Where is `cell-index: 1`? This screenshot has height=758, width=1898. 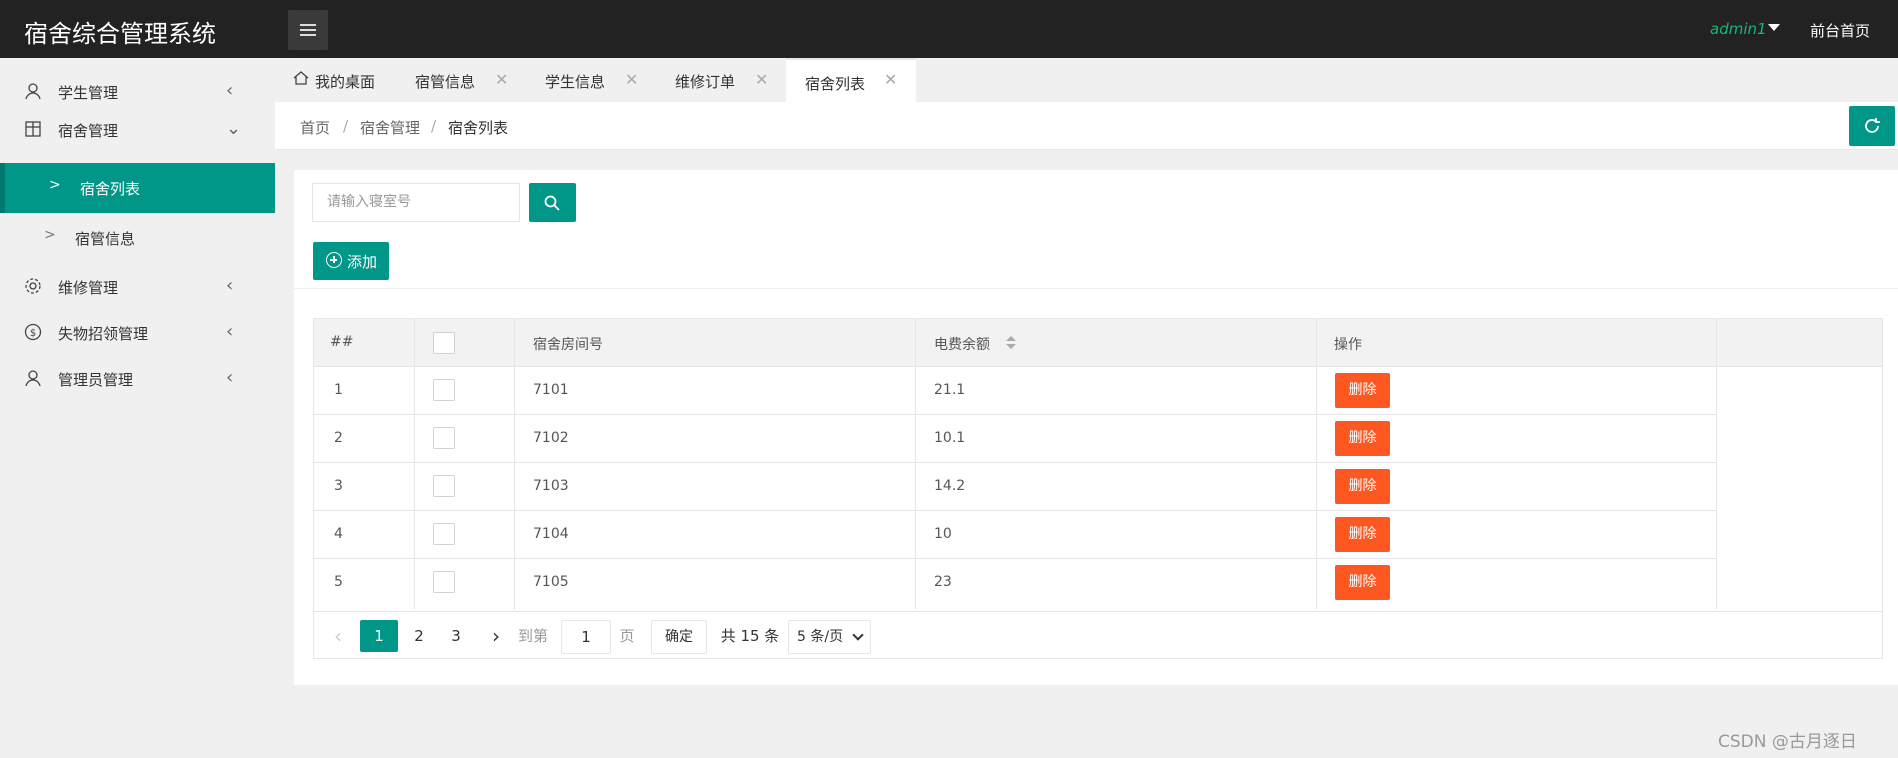 cell-index: 1 is located at coordinates (338, 390).